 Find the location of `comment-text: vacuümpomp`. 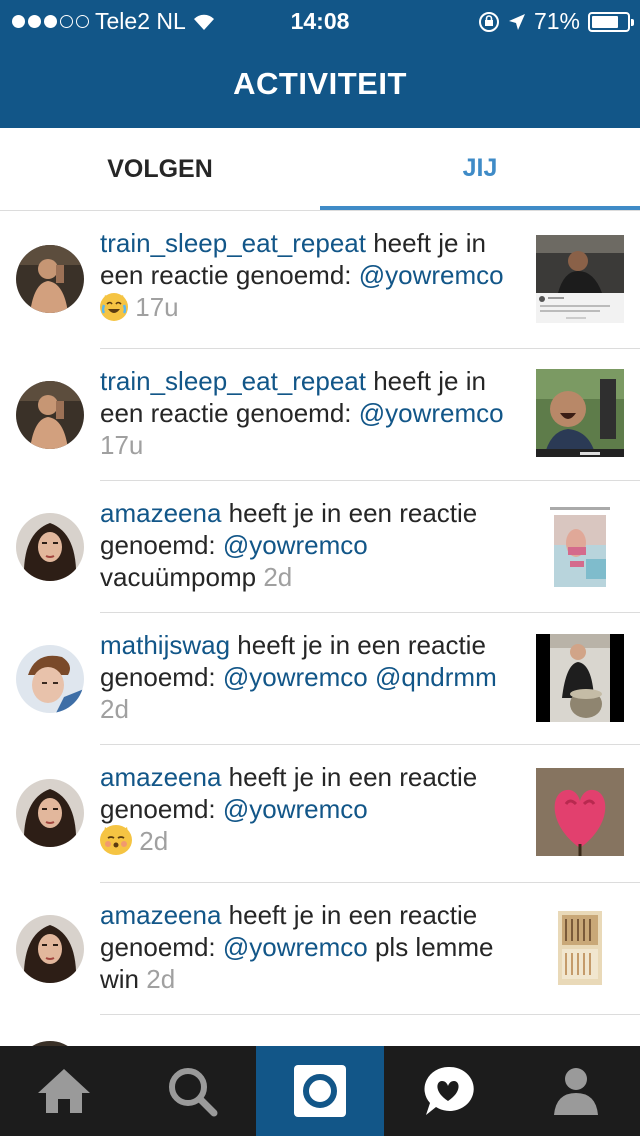

comment-text: vacuümpomp is located at coordinates (178, 577).